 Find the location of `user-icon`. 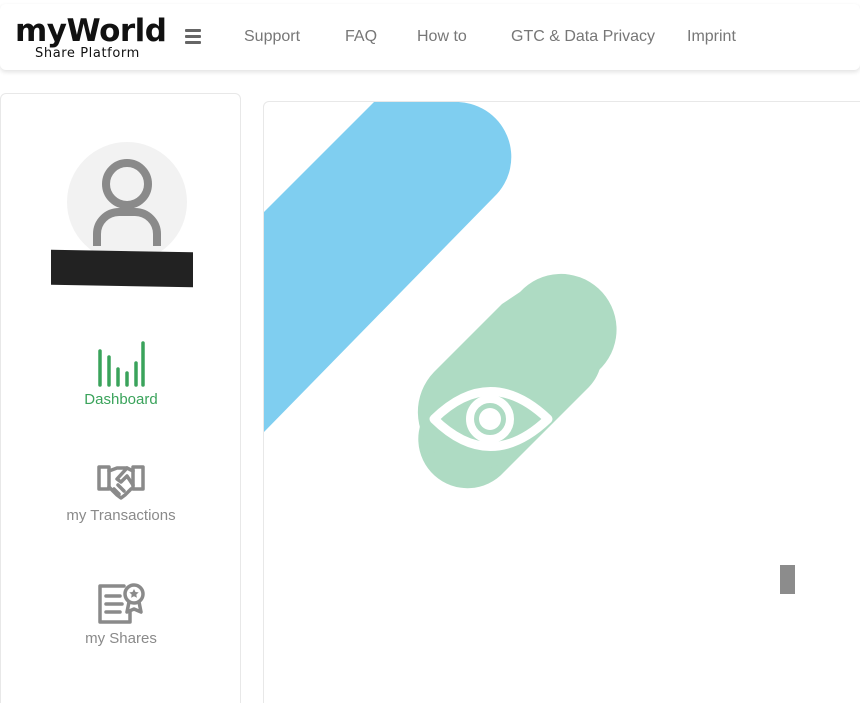

user-icon is located at coordinates (127, 202).